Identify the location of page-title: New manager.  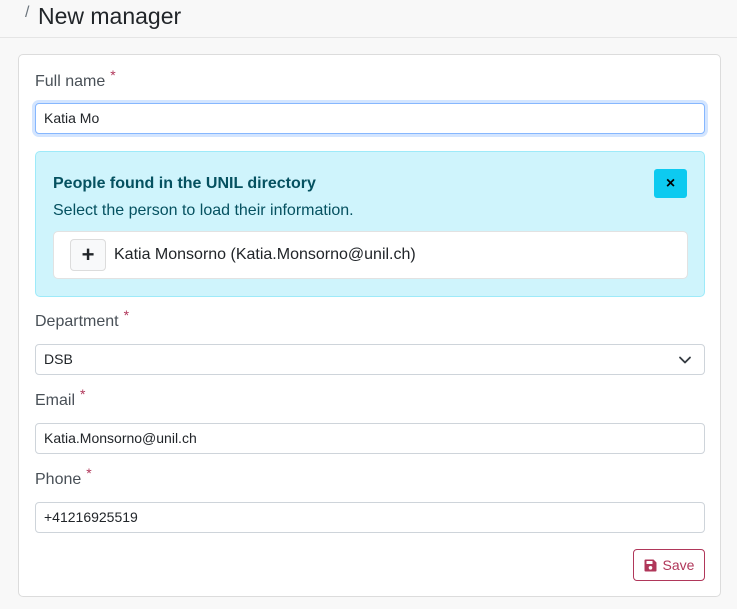
(110, 16).